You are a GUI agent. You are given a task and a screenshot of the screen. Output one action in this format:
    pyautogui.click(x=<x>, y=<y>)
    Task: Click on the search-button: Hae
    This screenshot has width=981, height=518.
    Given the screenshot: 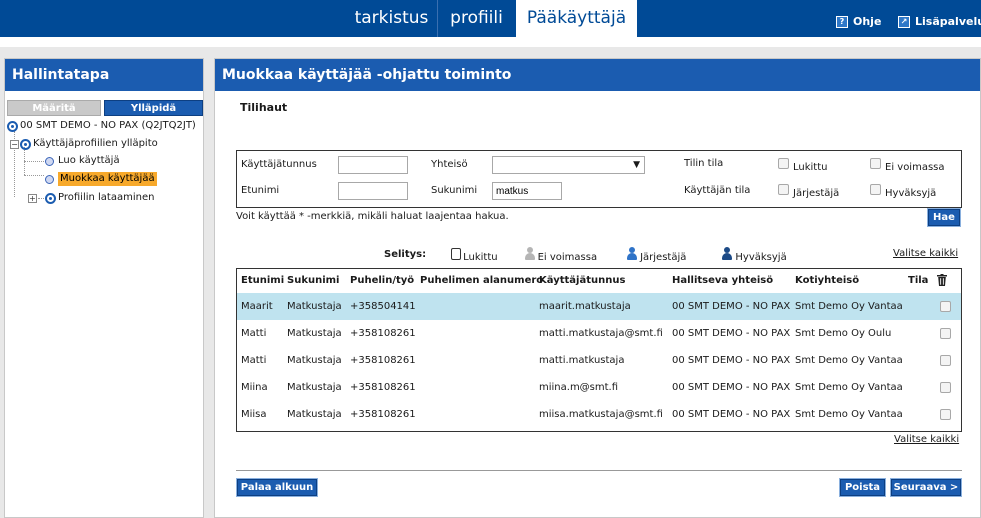 What is the action you would take?
    pyautogui.click(x=944, y=217)
    